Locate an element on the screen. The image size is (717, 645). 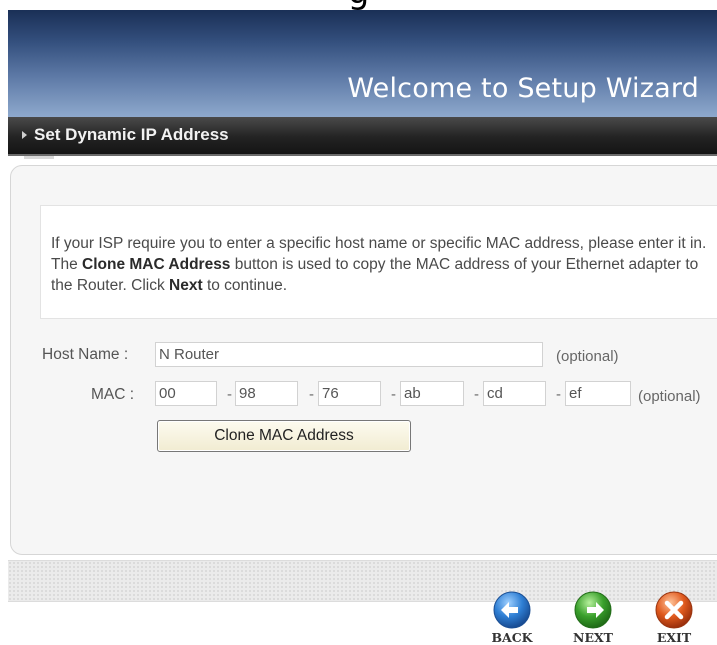
mac-octet-2-input is located at coordinates (266, 393).